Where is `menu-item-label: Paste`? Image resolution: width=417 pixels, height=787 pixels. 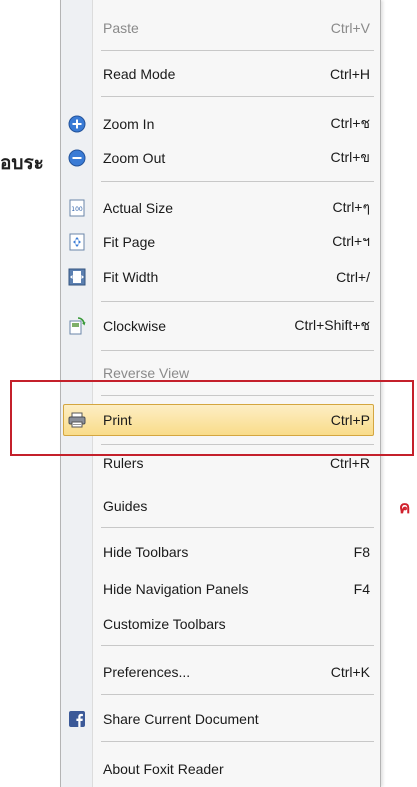 menu-item-label: Paste is located at coordinates (121, 28).